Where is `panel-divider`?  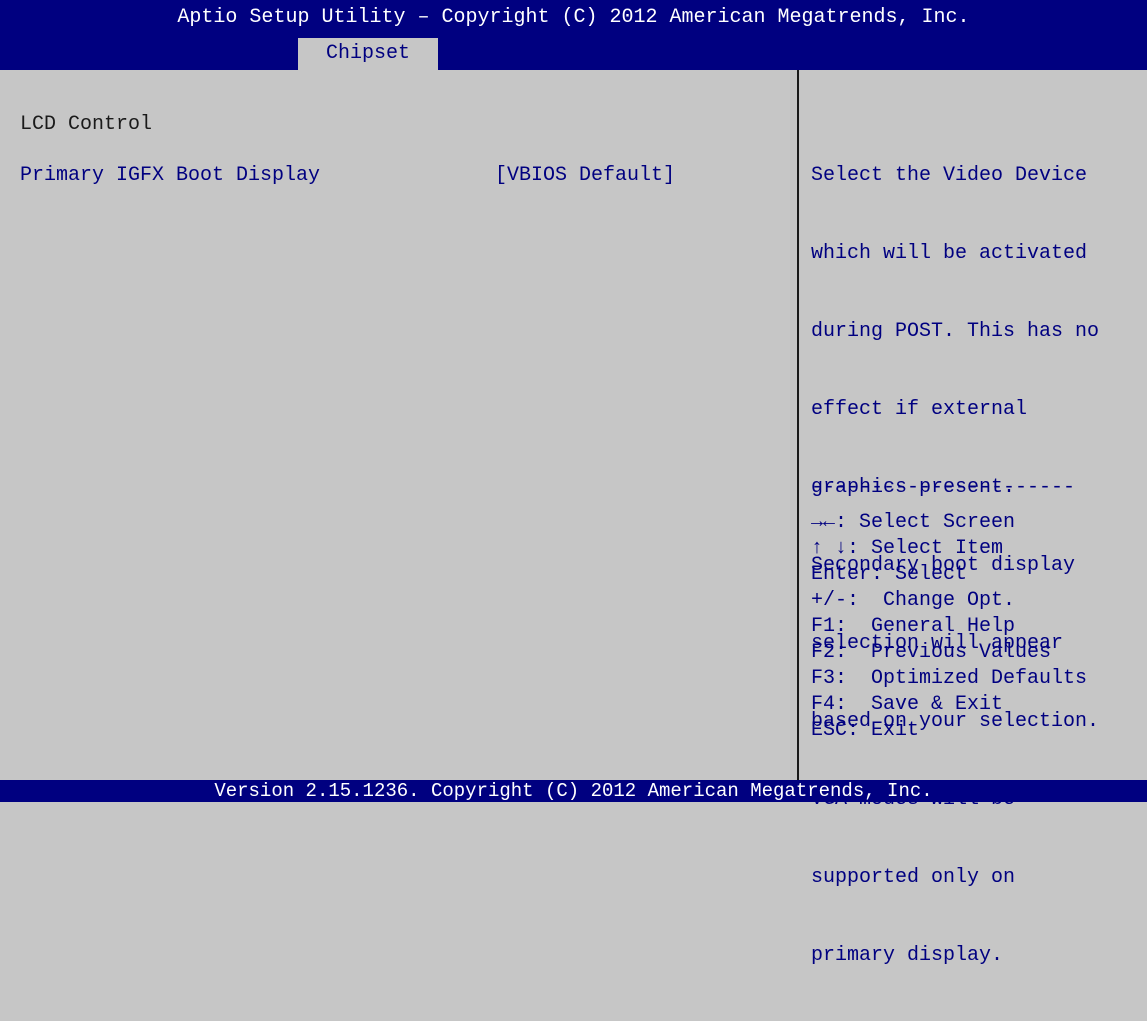 panel-divider is located at coordinates (798, 425).